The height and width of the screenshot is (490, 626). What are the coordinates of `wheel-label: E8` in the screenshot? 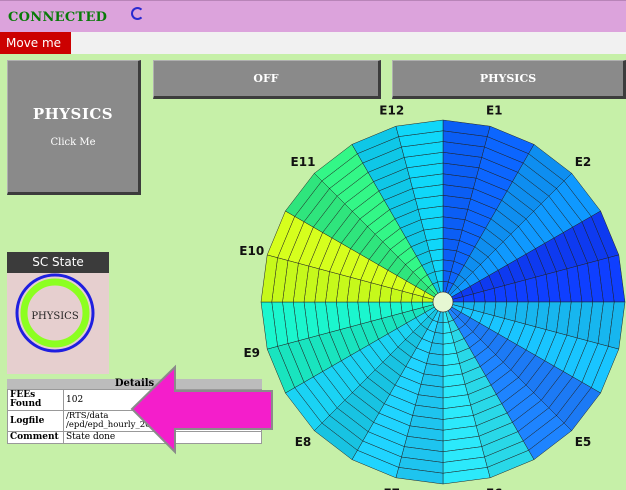 It's located at (303, 442).